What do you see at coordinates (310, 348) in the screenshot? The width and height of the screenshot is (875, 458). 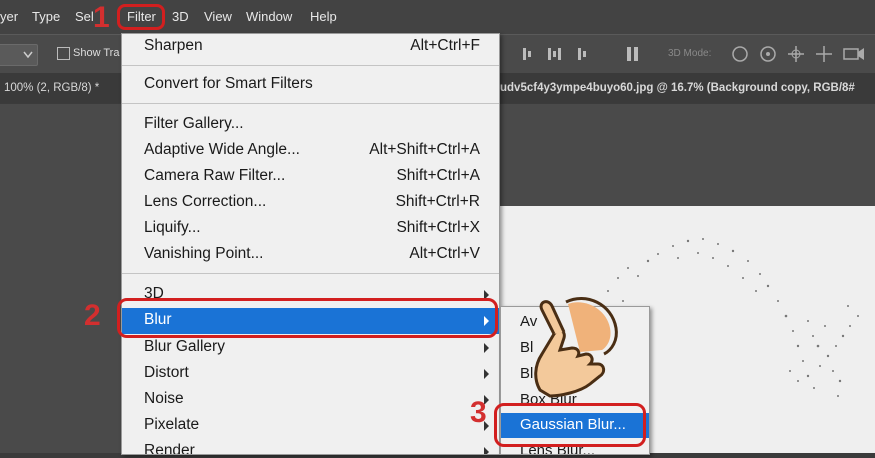 I see `menu-item-blur-gallery: Blur Gallery` at bounding box center [310, 348].